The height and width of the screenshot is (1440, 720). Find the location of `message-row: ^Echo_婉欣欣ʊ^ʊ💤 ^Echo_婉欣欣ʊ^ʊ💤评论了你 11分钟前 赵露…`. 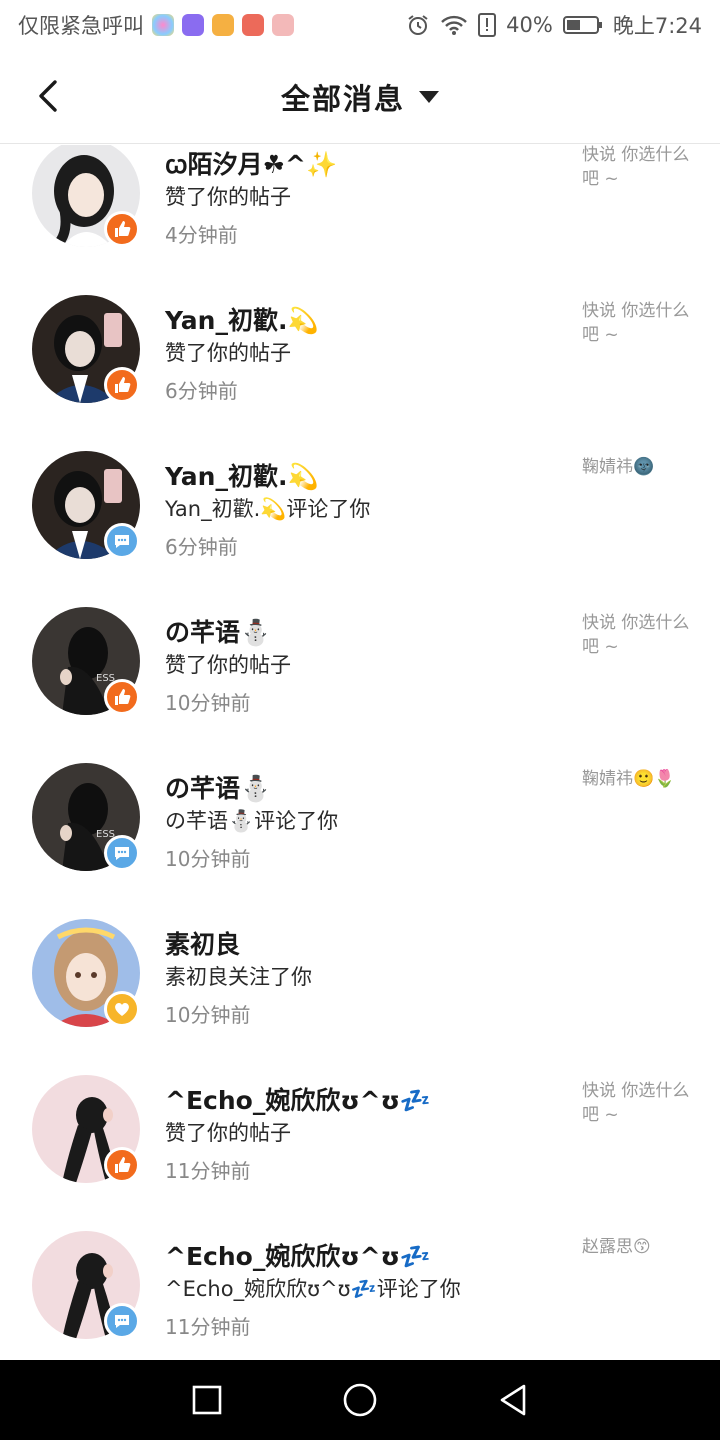

message-row: ^Echo_婉欣欣ʊ^ʊ💤 ^Echo_婉欣欣ʊ^ʊ💤评论了你 11分钟前 赵露… is located at coordinates (360, 1295).